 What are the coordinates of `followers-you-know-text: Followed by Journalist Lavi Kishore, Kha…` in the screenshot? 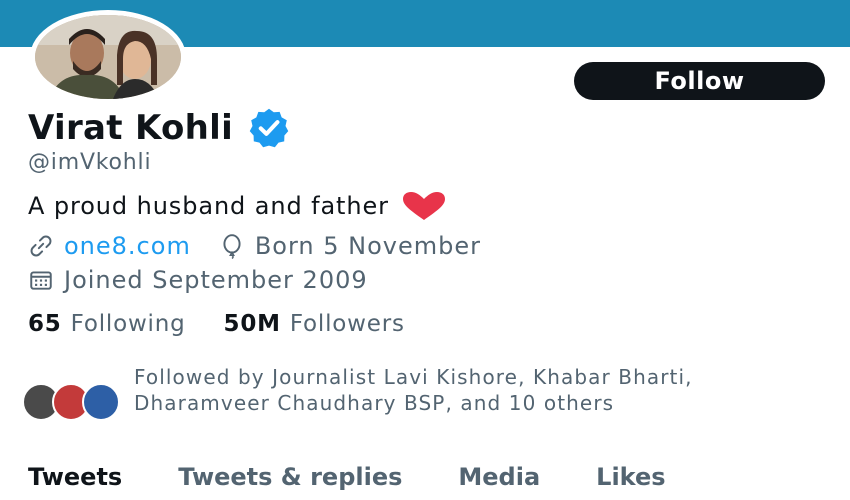 It's located at (484, 390).